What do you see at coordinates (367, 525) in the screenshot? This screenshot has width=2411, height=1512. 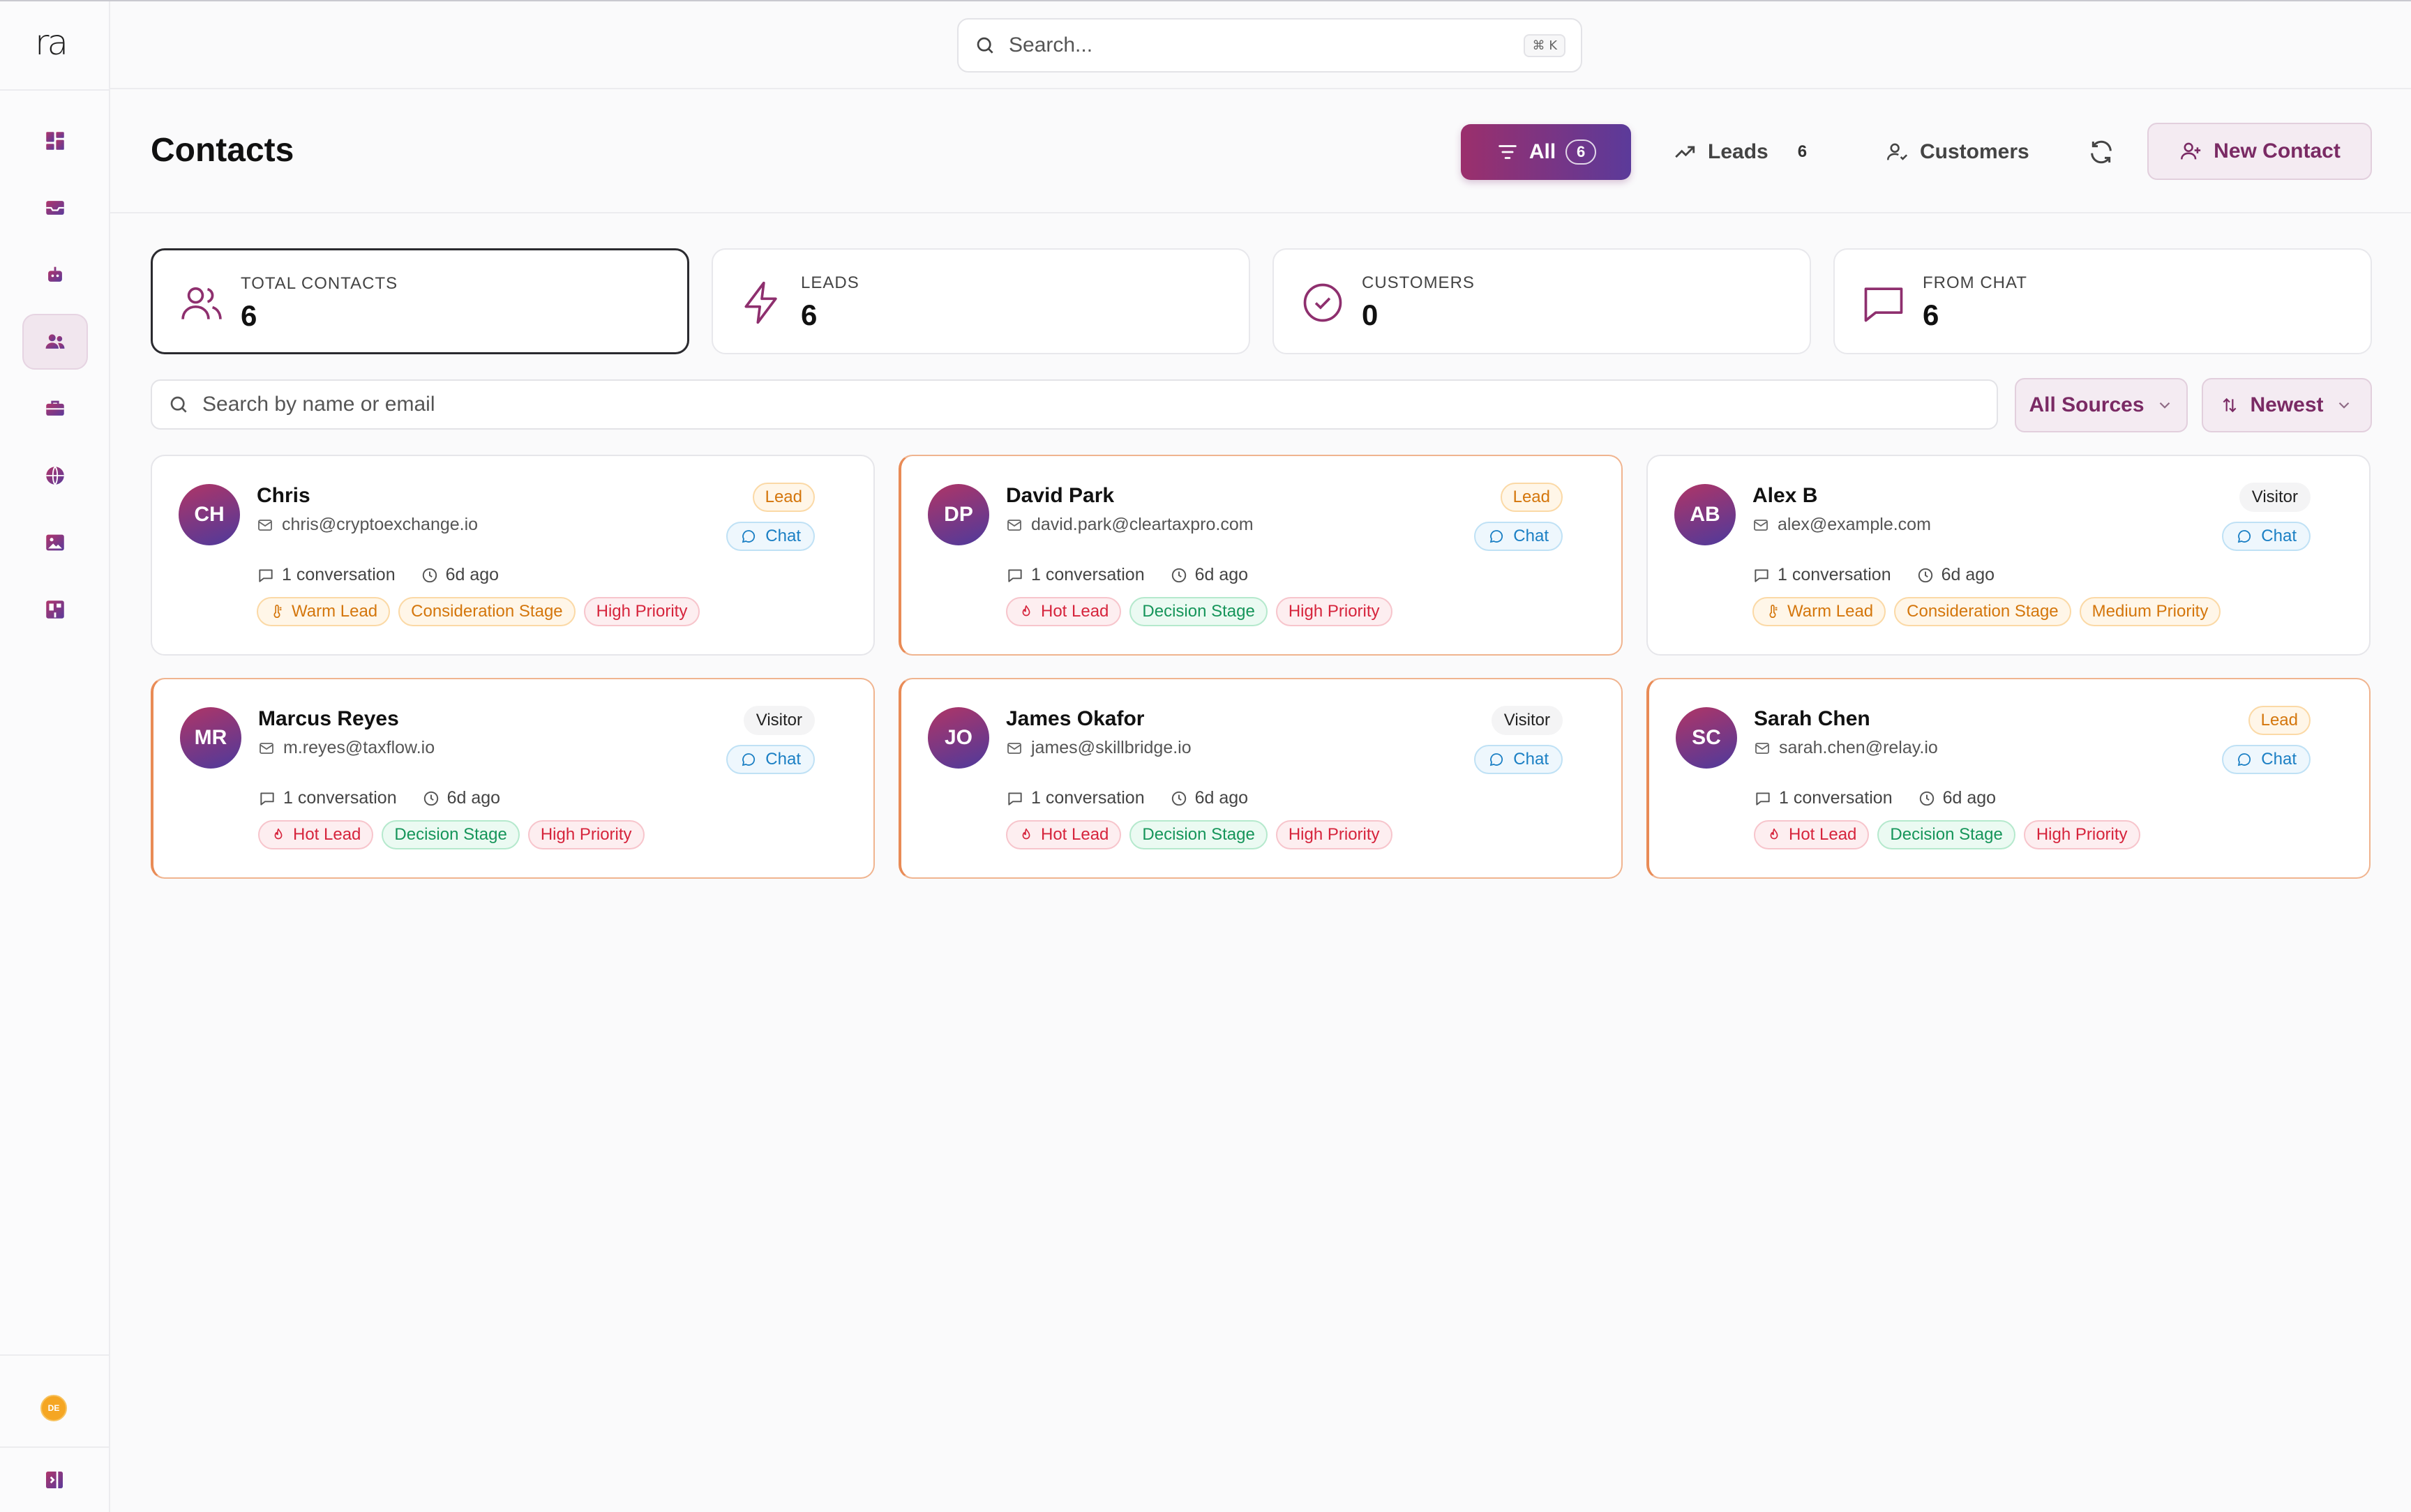 I see `contact-email: chris@cryptoexchange.io` at bounding box center [367, 525].